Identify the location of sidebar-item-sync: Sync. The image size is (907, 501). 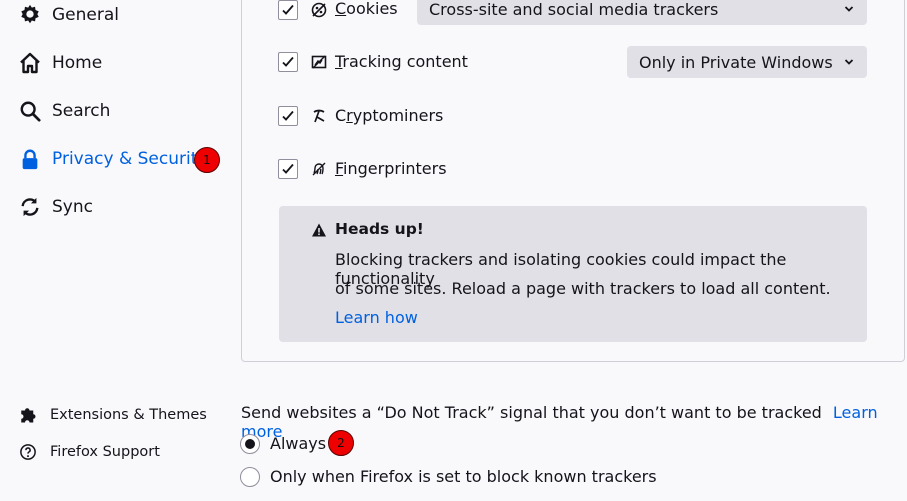
(55, 207).